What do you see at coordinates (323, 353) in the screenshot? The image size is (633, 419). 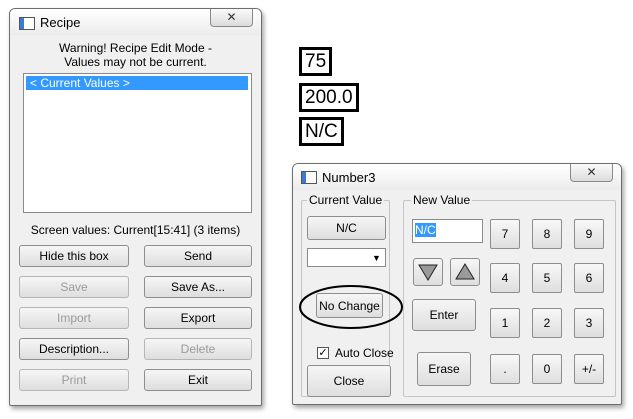 I see `auto-close-checkbox: ✓` at bounding box center [323, 353].